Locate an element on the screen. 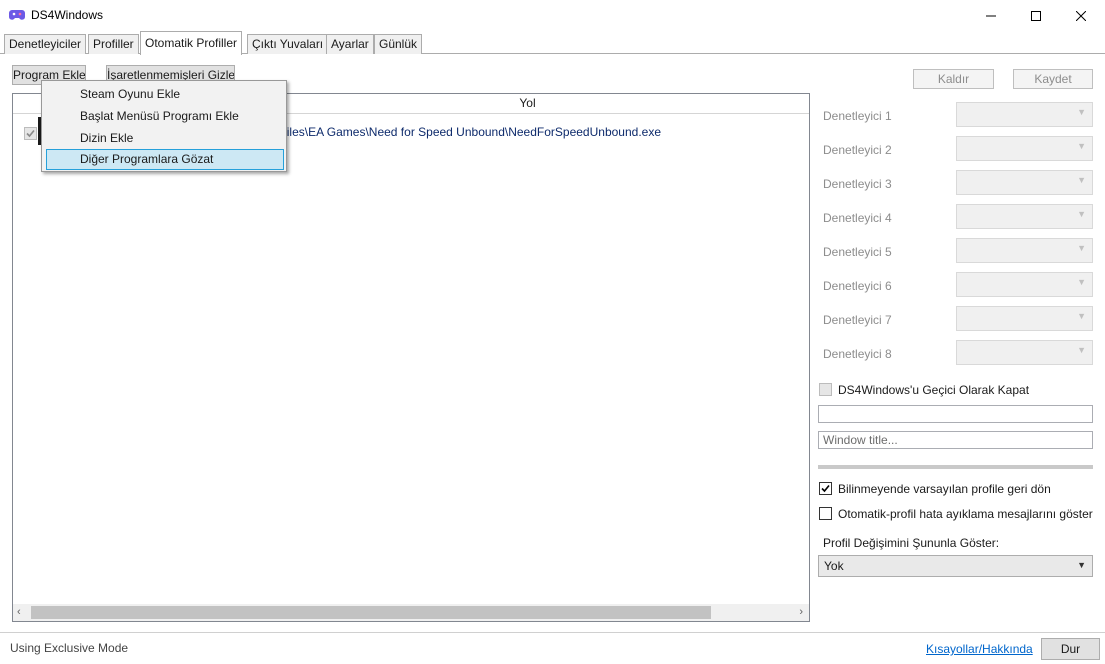  controller-8-label: Denetleyici 8 is located at coordinates (857, 354).